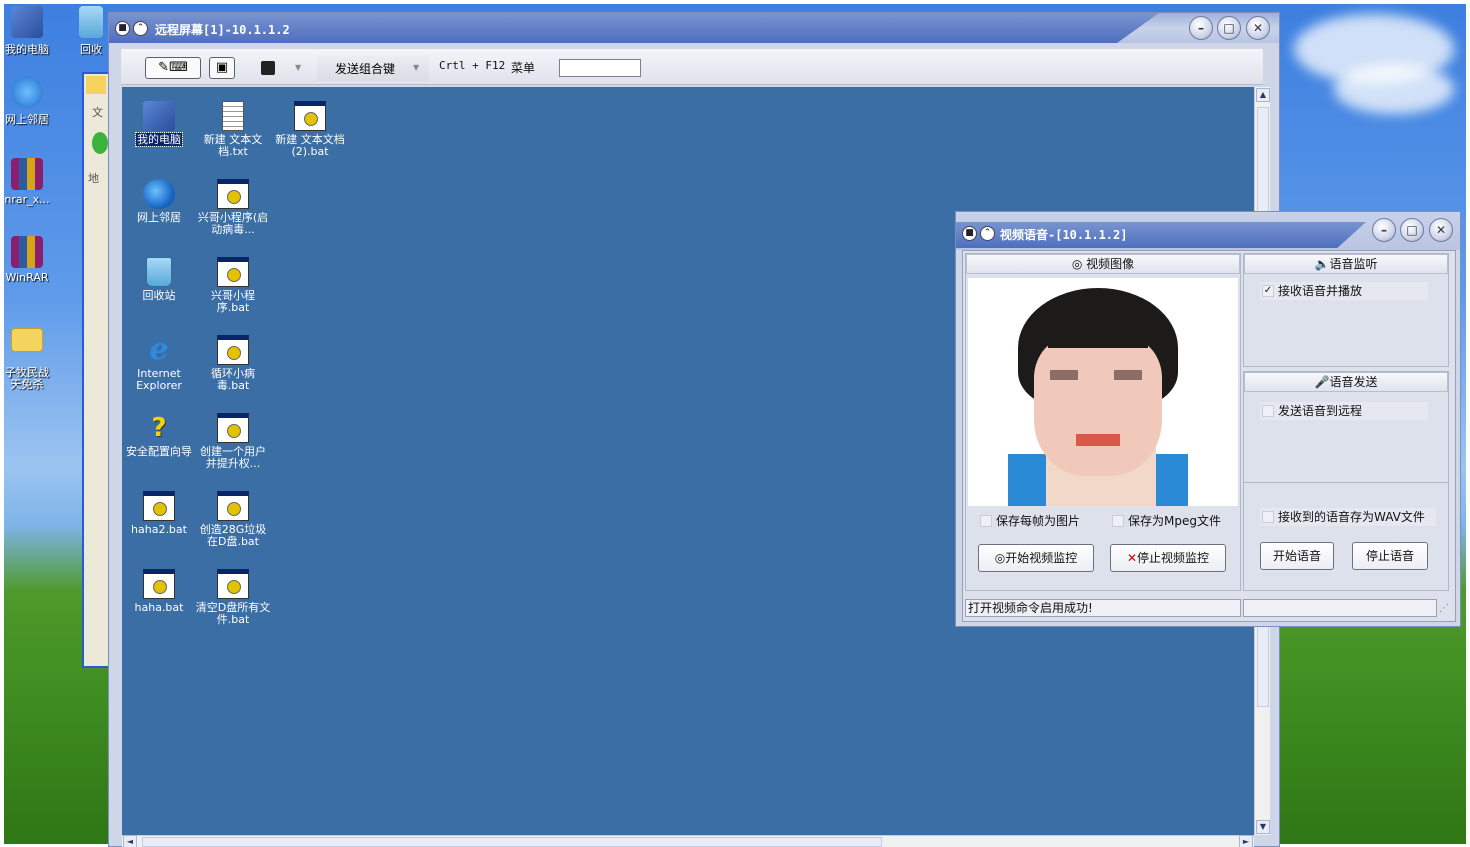 The image size is (1470, 847). What do you see at coordinates (130, 841) in the screenshot?
I see `scroll-left-icon: ◄` at bounding box center [130, 841].